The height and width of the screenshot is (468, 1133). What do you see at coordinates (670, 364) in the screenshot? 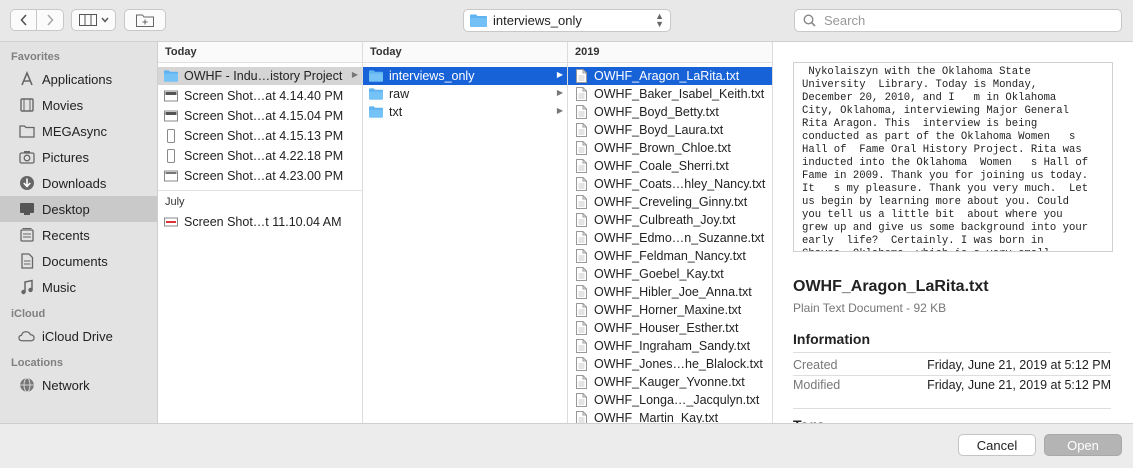
I see `file-row: OWHF_Jones…he_Blalock.txt` at bounding box center [670, 364].